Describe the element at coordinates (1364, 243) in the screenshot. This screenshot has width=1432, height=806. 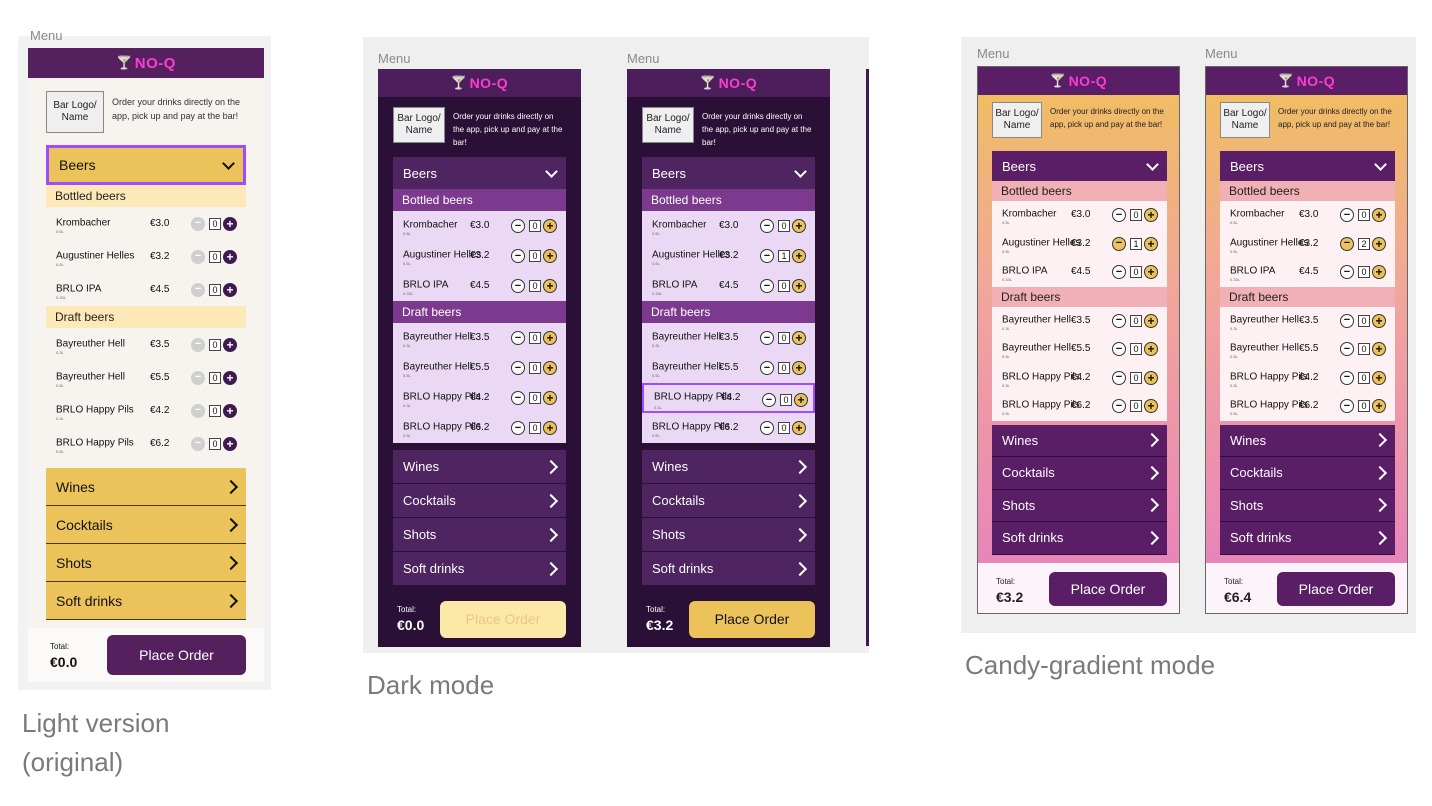
I see `quantity-field: 2` at that location.